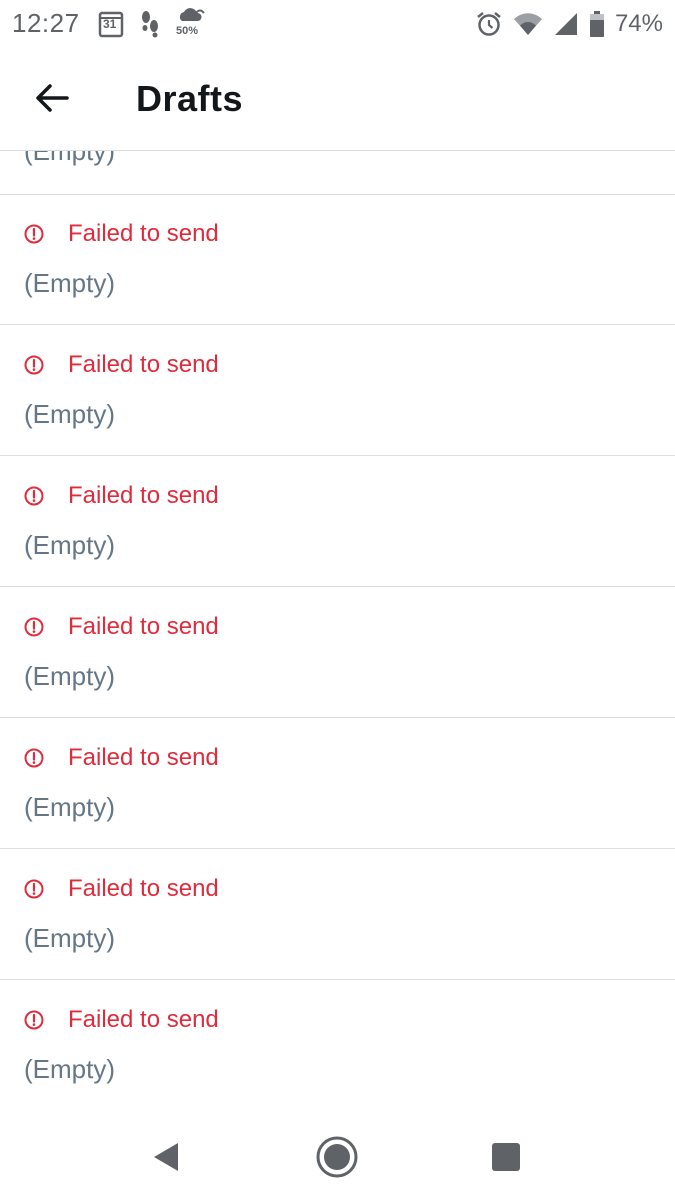 Image resolution: width=675 pixels, height=1200 pixels. What do you see at coordinates (187, 31) in the screenshot?
I see `weather-percent: 50%` at bounding box center [187, 31].